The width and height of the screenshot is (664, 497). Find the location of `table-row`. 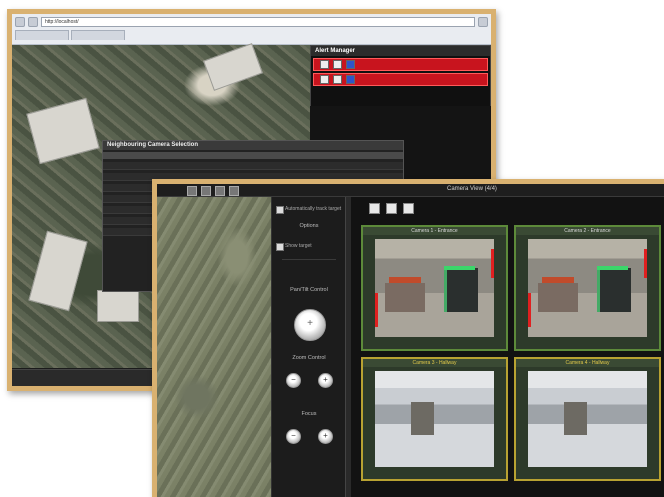

table-row is located at coordinates (253, 166).